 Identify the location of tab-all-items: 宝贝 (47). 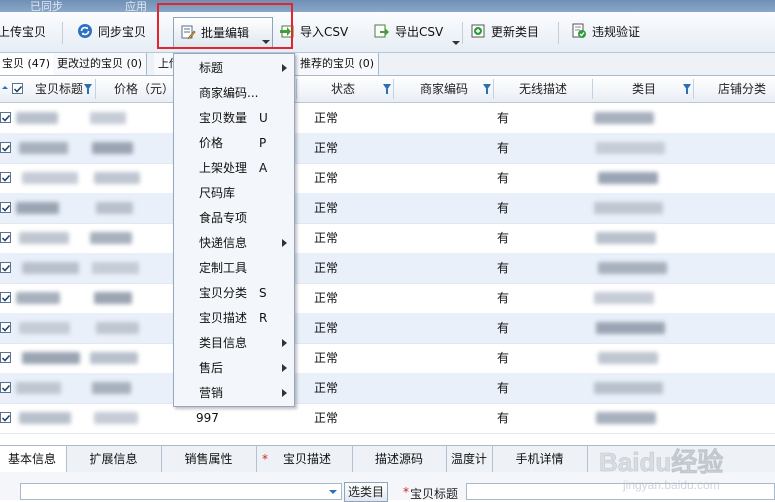
(28, 64).